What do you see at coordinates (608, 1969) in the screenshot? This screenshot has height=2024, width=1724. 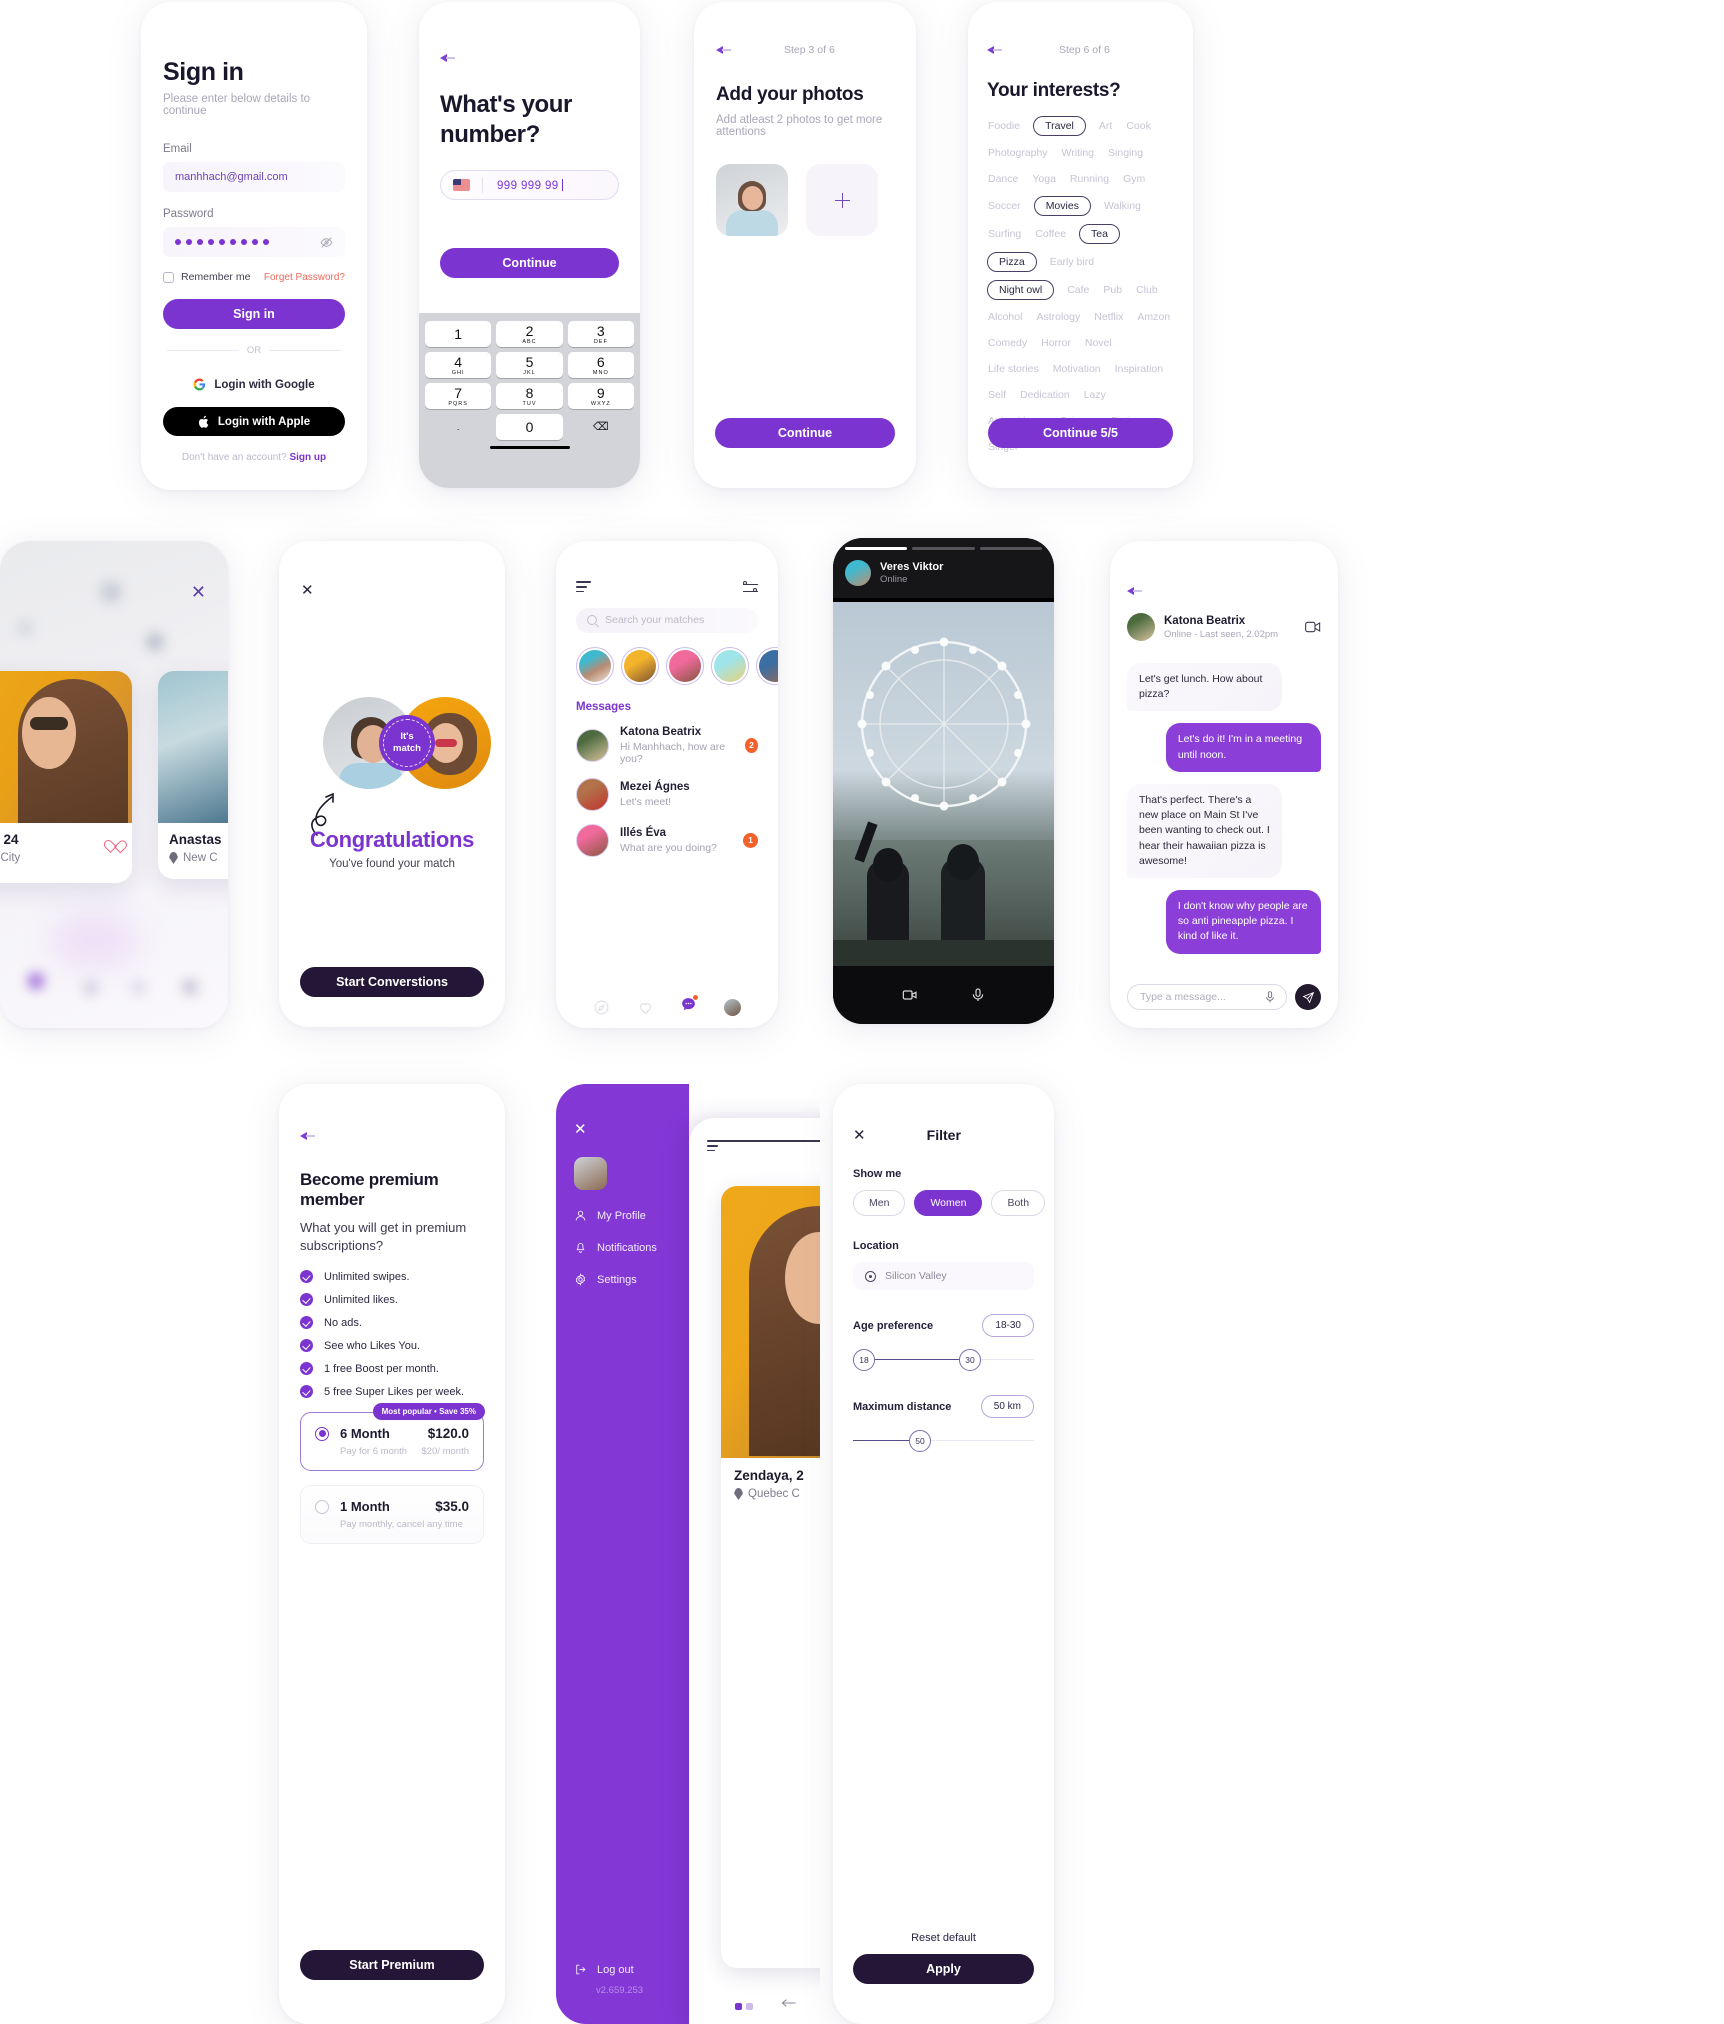 I see `logout-button: Log out` at bounding box center [608, 1969].